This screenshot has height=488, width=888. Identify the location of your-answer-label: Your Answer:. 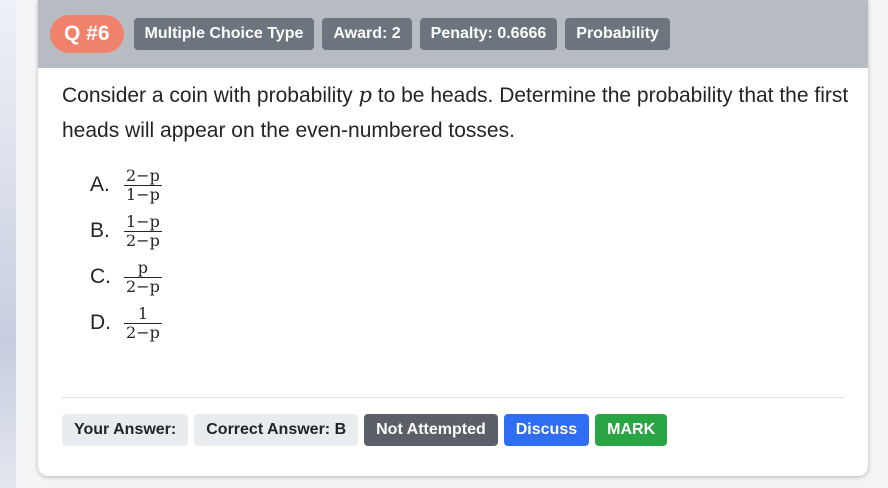
(125, 430).